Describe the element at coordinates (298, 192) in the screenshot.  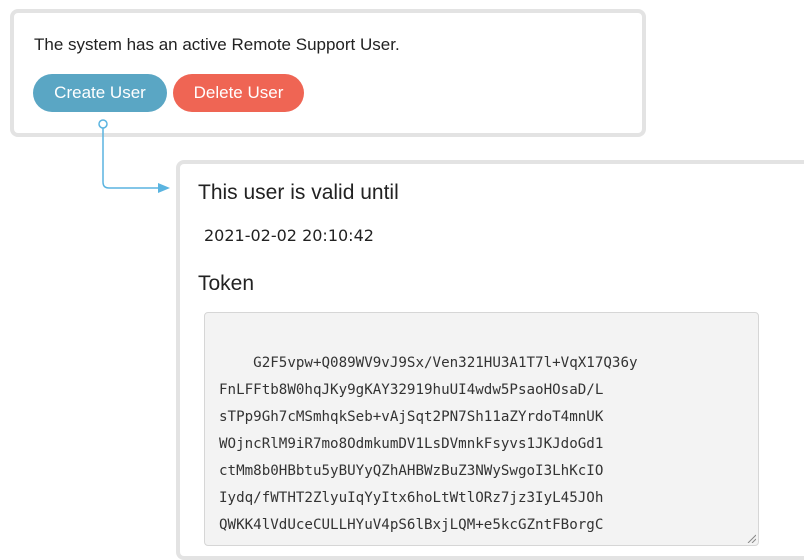
I see `valid-until-label: This user is valid until` at that location.